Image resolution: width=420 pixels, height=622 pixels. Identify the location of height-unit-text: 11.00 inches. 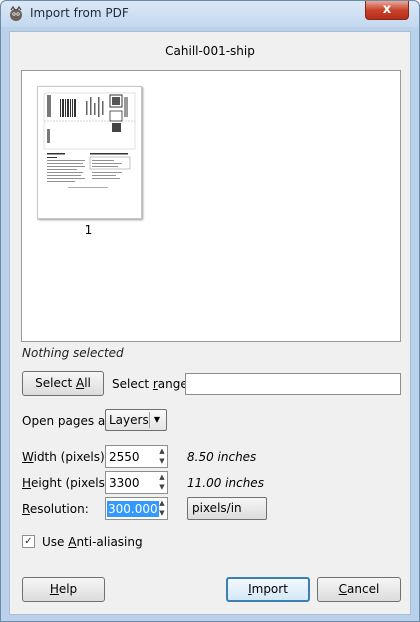
(225, 483).